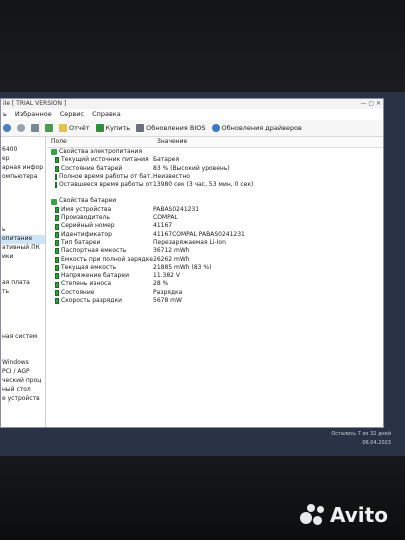 This screenshot has width=405, height=540. I want to click on tree-item: арная инфор, so click(23, 168).